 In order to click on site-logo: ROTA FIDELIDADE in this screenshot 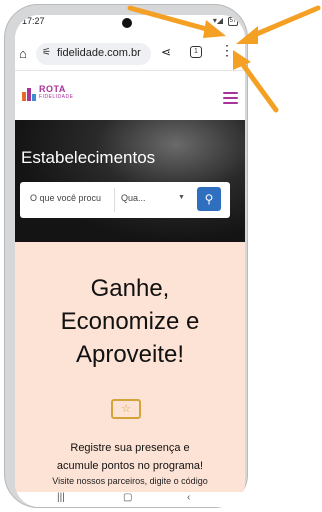, I will do `click(47, 93)`.